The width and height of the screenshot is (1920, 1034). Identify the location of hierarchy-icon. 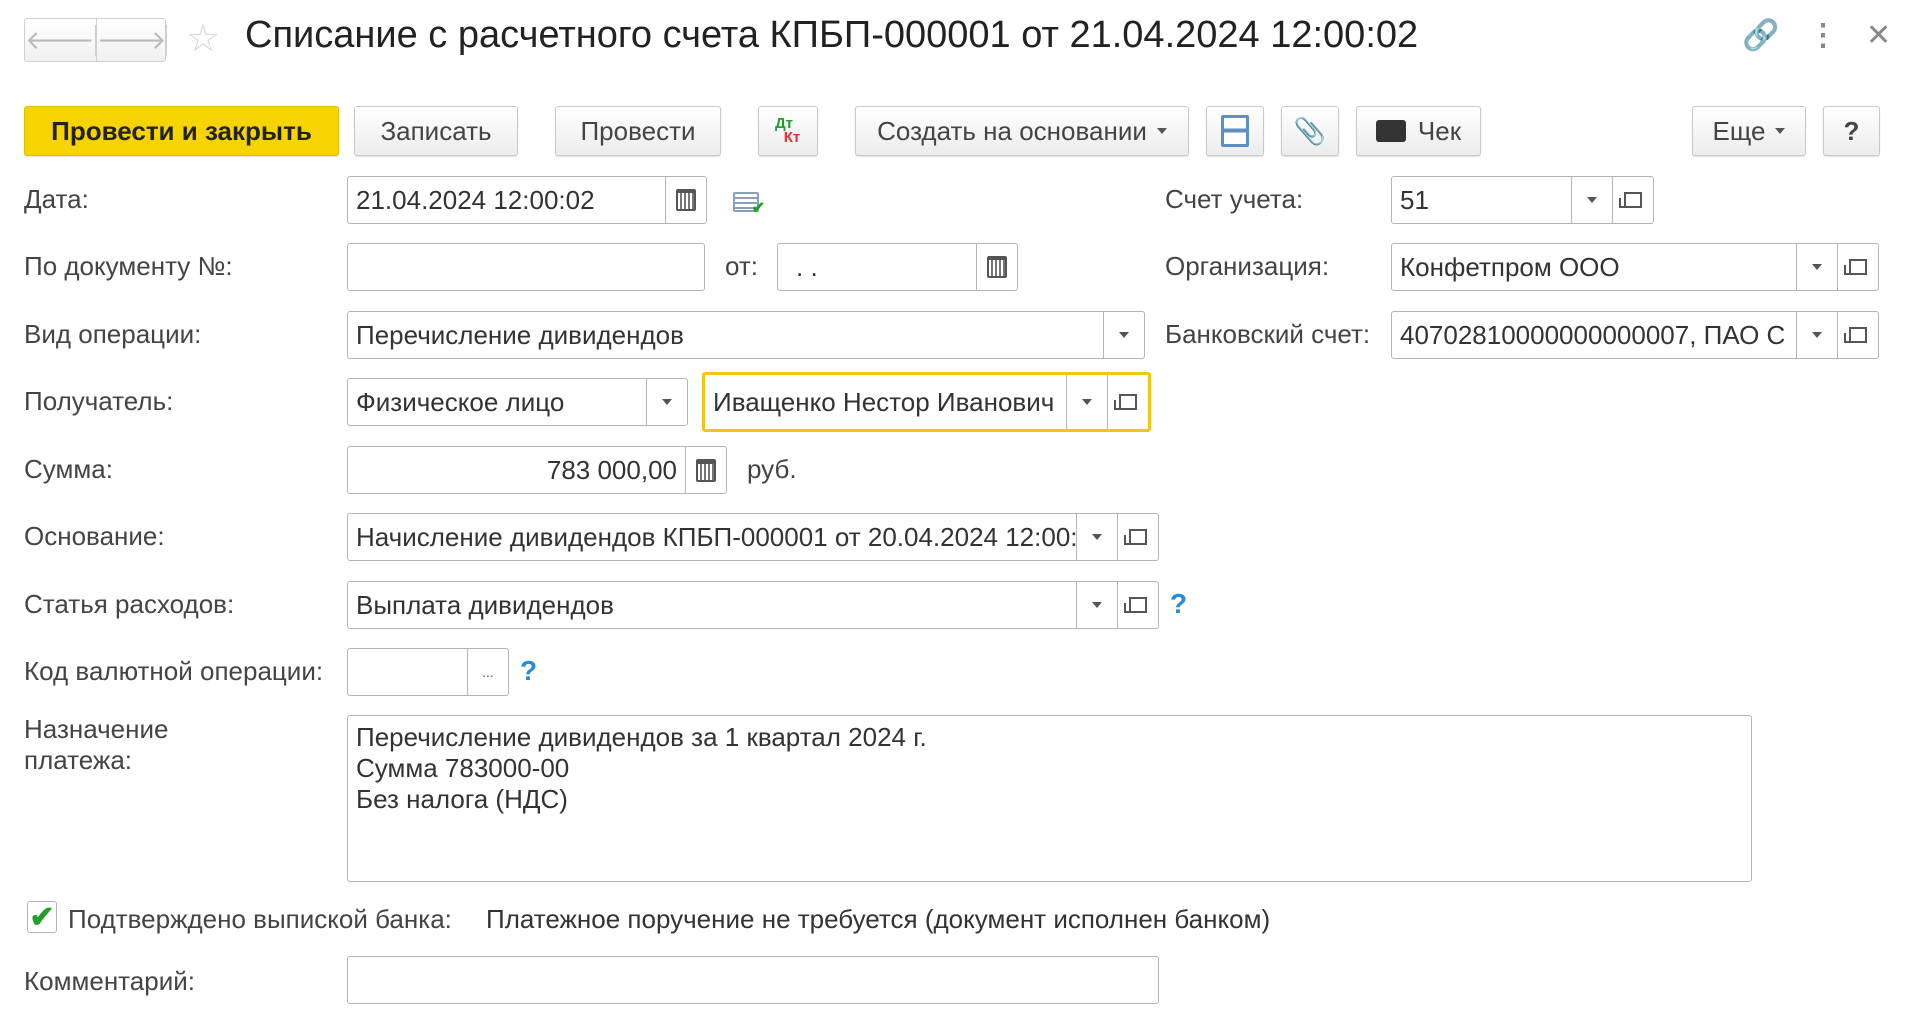
(1235, 131).